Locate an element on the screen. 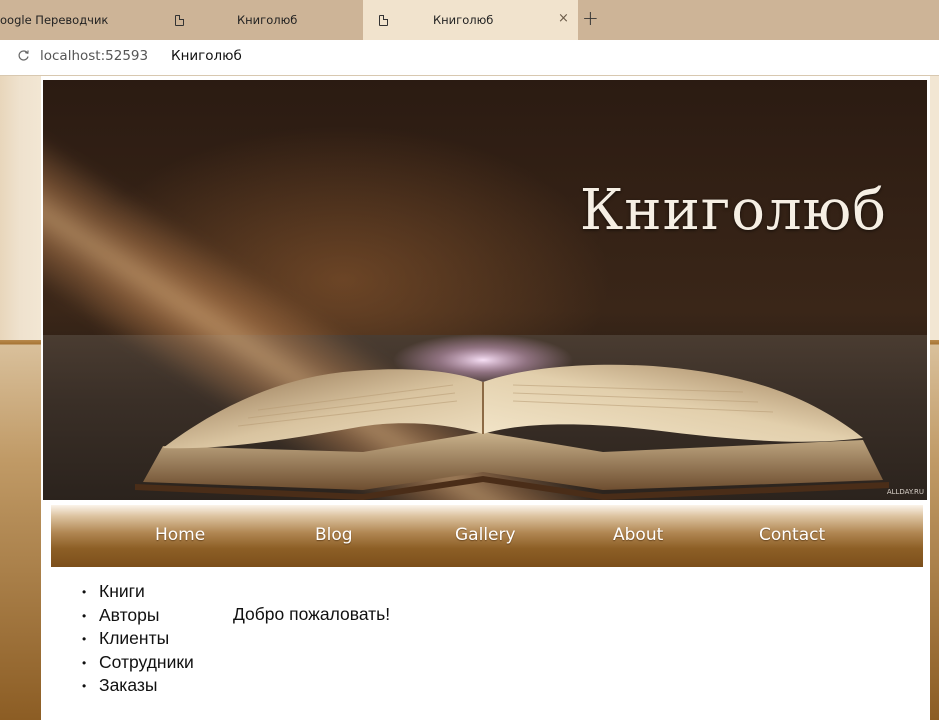 This screenshot has width=939, height=720. nav-gallery: Gallery is located at coordinates (485, 535).